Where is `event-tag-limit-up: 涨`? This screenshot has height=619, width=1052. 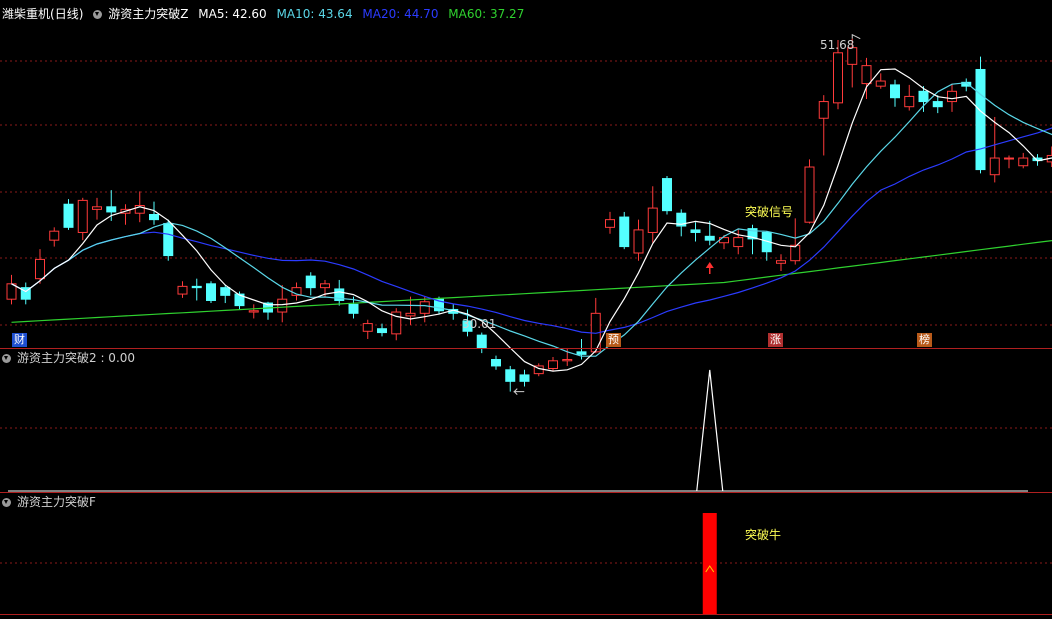
event-tag-limit-up: 涨 is located at coordinates (775, 340).